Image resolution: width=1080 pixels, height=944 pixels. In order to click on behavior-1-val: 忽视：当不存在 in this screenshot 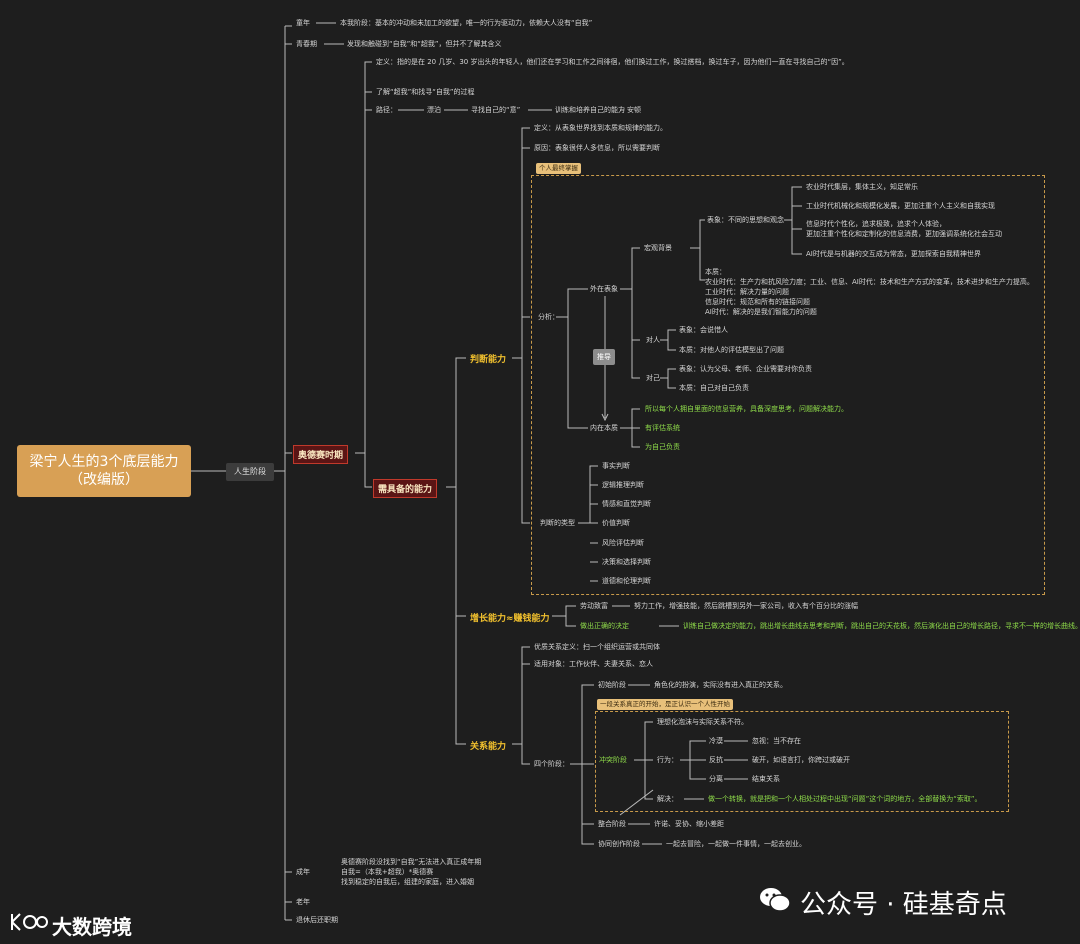, I will do `click(776, 741)`.